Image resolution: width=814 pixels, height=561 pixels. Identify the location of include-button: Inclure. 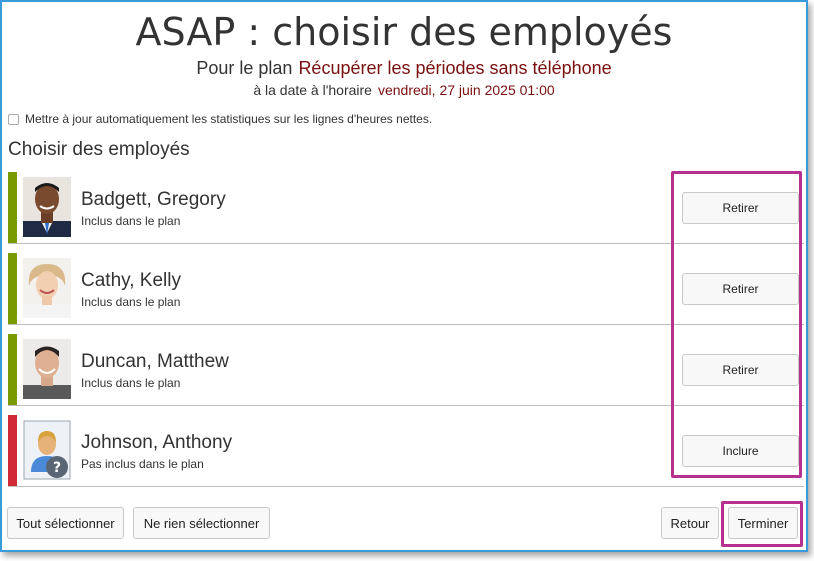
(740, 451).